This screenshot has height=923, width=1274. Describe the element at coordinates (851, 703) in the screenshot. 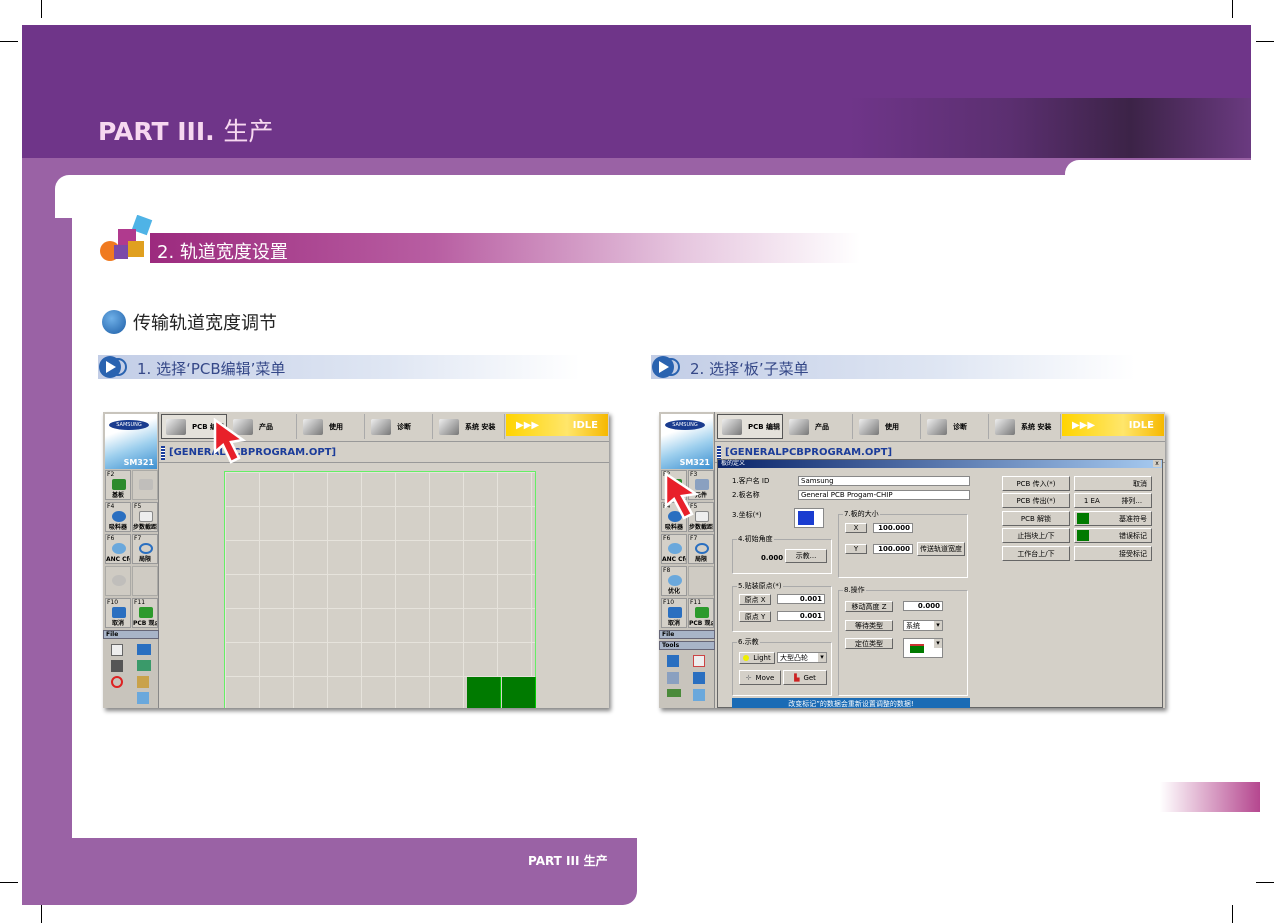

I see `warning-note: 改变标记”的数据会重新设置调整的数据!` at that location.